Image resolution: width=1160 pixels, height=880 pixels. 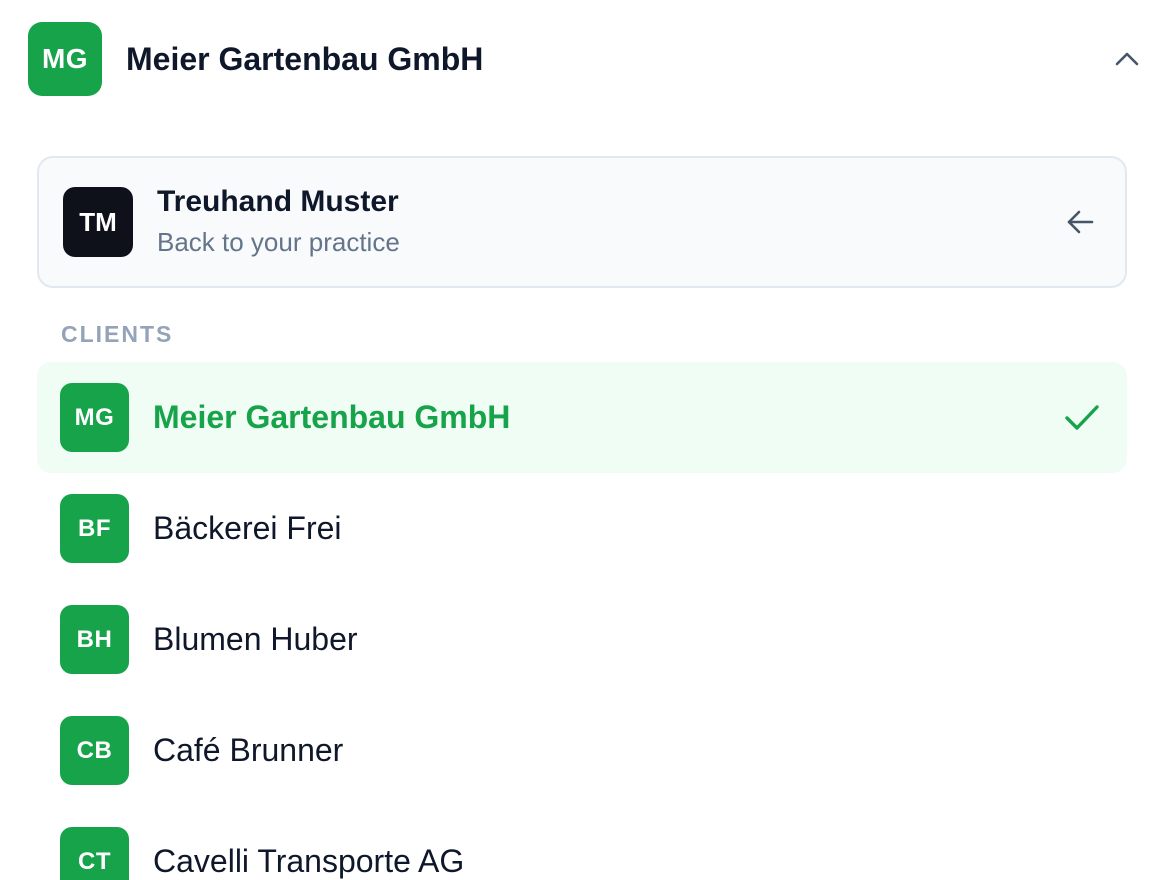 I want to click on client-item-baeckerei-frei: BF Bäckerei Frei, so click(x=582, y=528).